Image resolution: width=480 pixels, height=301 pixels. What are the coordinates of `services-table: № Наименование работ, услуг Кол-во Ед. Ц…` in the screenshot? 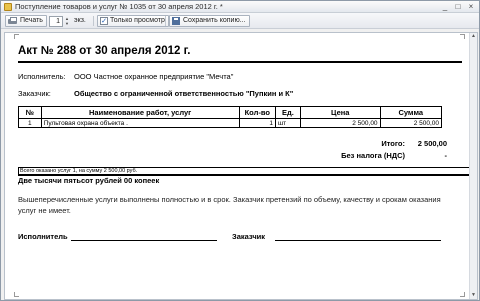 It's located at (230, 117).